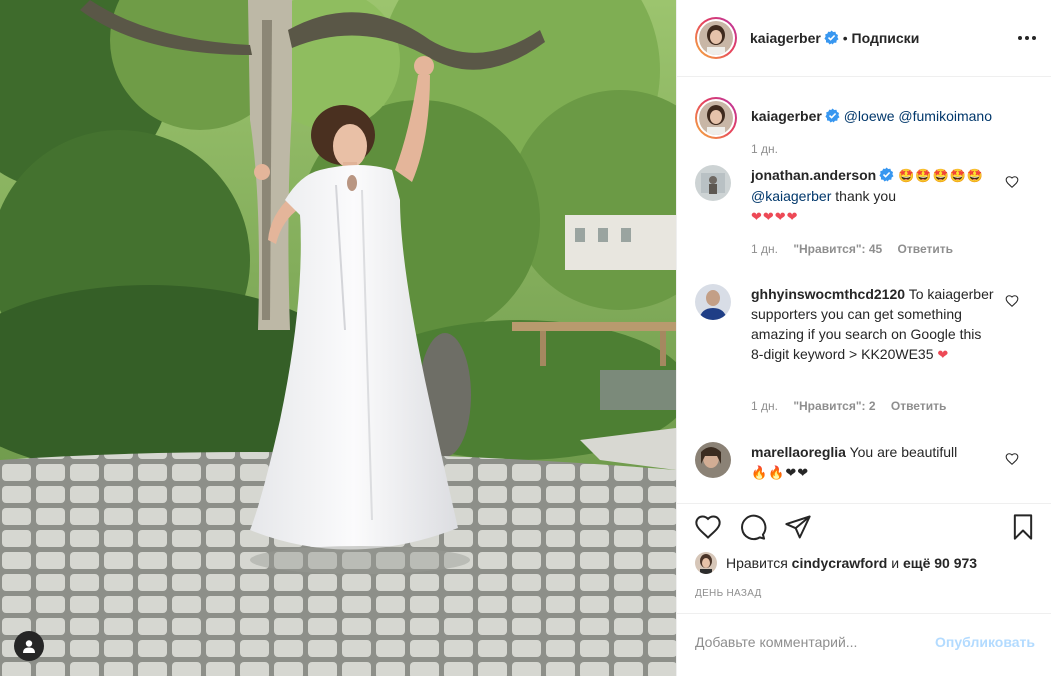 The height and width of the screenshot is (676, 1051). I want to click on likes-prefix: Нравится, so click(757, 563).